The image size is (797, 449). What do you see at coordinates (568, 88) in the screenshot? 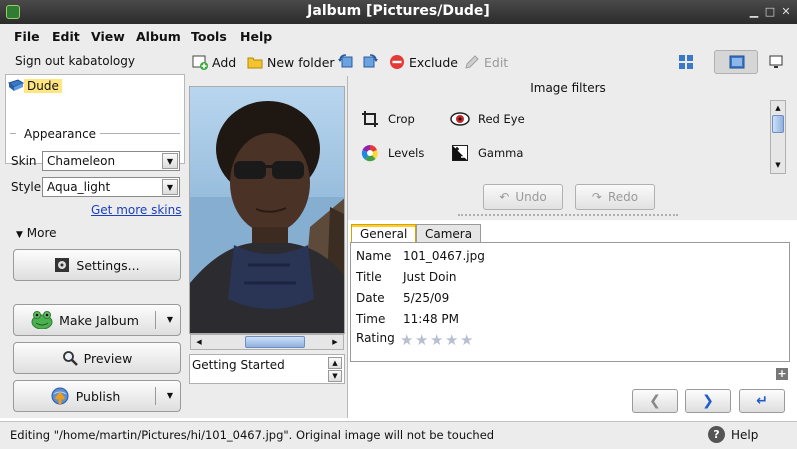
I see `filters-title: Image filters` at bounding box center [568, 88].